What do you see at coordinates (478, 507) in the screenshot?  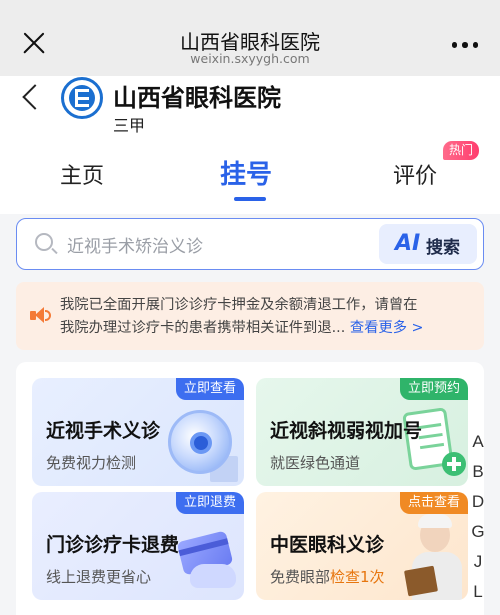 I see `index-letter-d: D` at bounding box center [478, 507].